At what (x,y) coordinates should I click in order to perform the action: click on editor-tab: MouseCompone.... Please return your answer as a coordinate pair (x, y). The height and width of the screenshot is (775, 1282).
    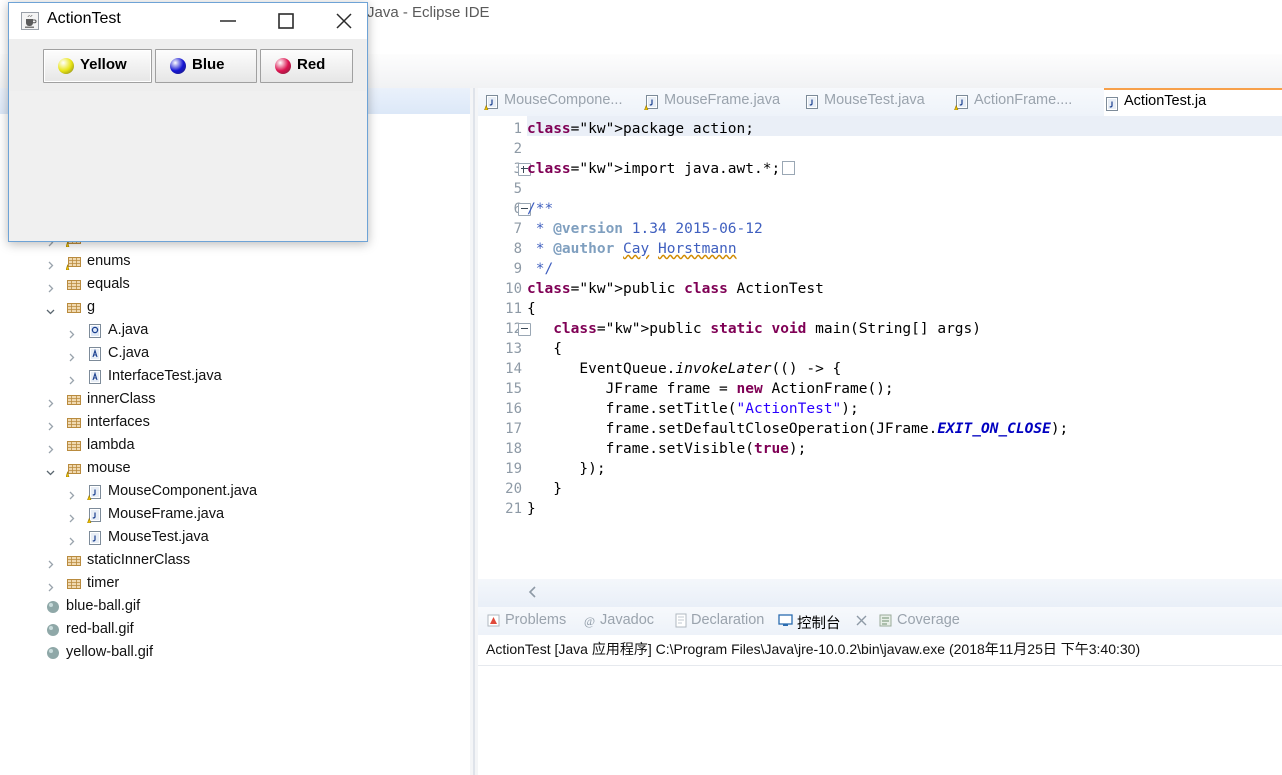
    Looking at the image, I should click on (559, 102).